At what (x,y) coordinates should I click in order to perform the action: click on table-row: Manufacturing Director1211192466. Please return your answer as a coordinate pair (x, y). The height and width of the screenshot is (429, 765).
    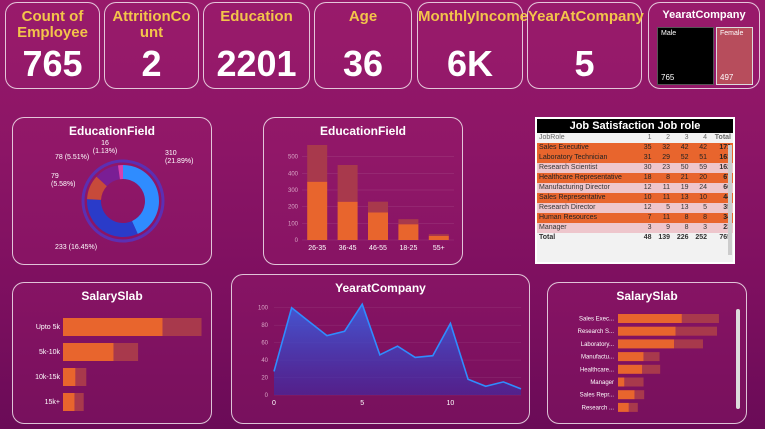
    Looking at the image, I should click on (635, 188).